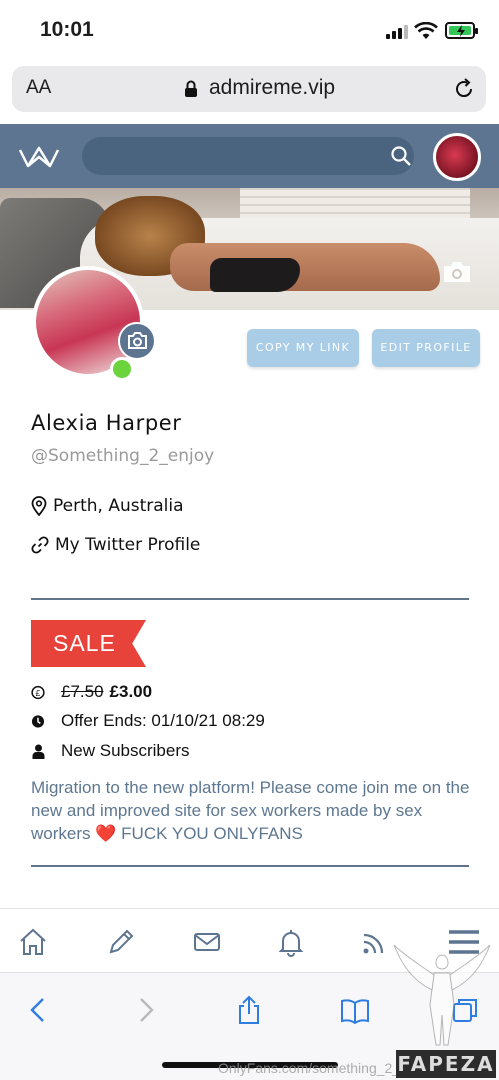  I want to click on home-icon, so click(33, 942).